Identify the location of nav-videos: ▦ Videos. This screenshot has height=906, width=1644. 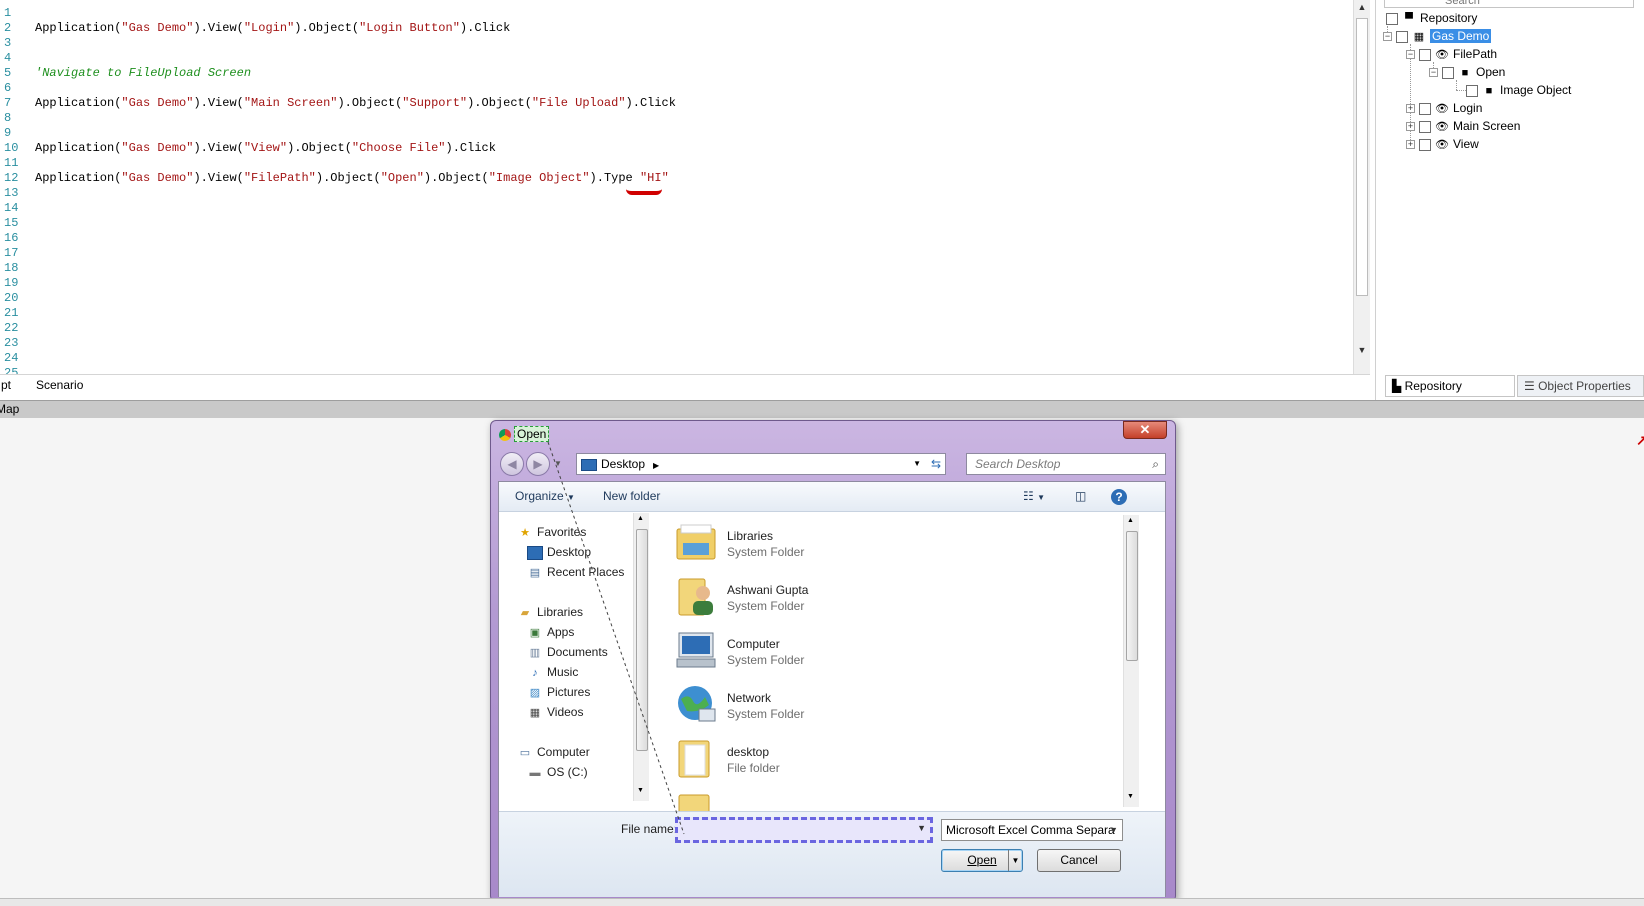
(555, 712).